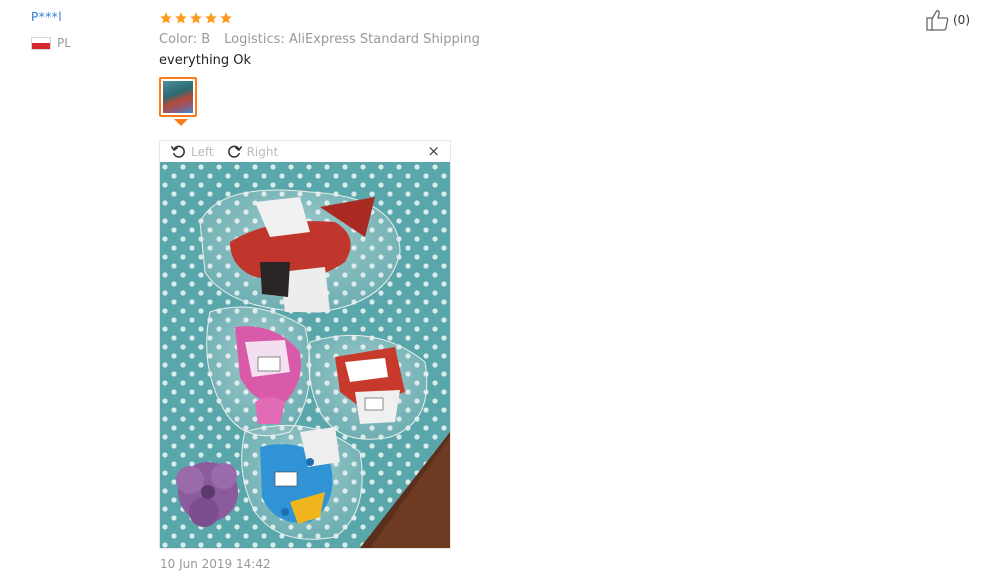  Describe the element at coordinates (319, 18) in the screenshot. I see `star-rating` at that location.